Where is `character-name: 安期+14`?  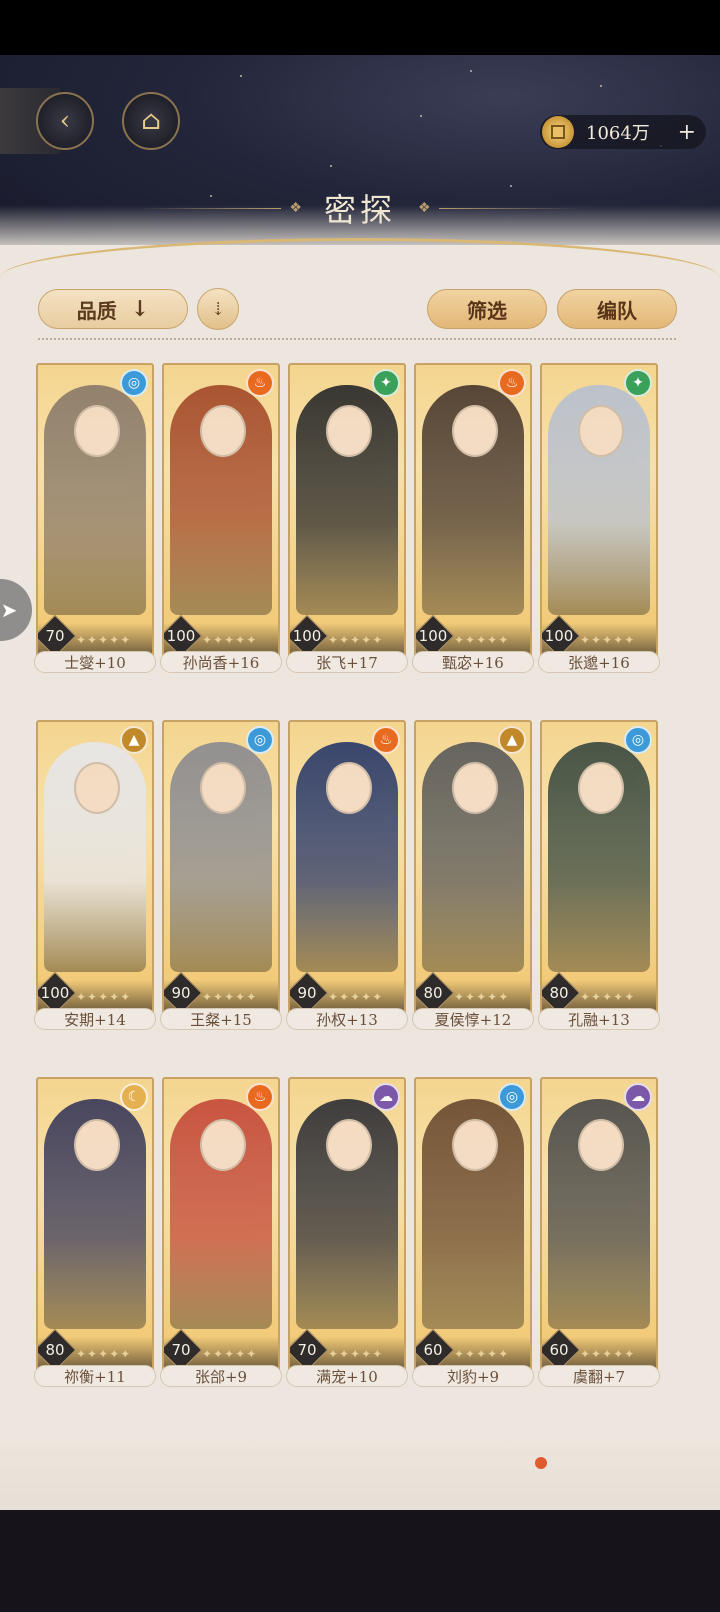 character-name: 安期+14 is located at coordinates (95, 1019).